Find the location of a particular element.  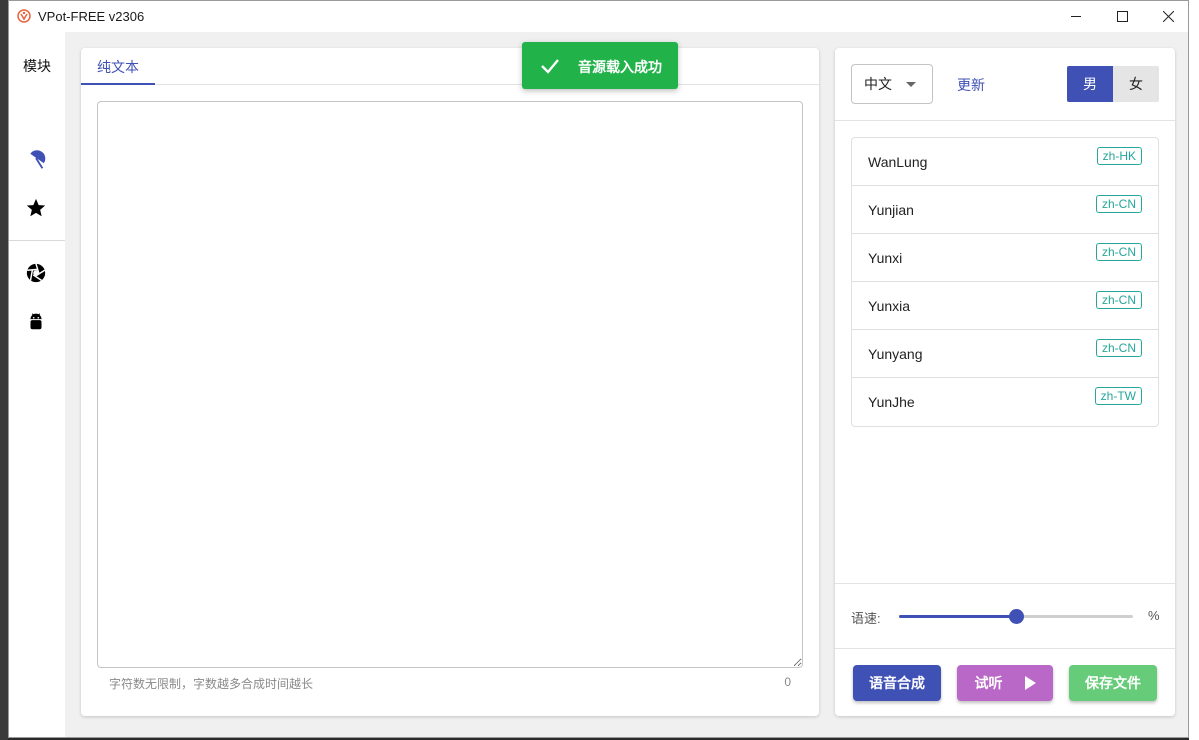

preview-button: 试听 is located at coordinates (1005, 683).